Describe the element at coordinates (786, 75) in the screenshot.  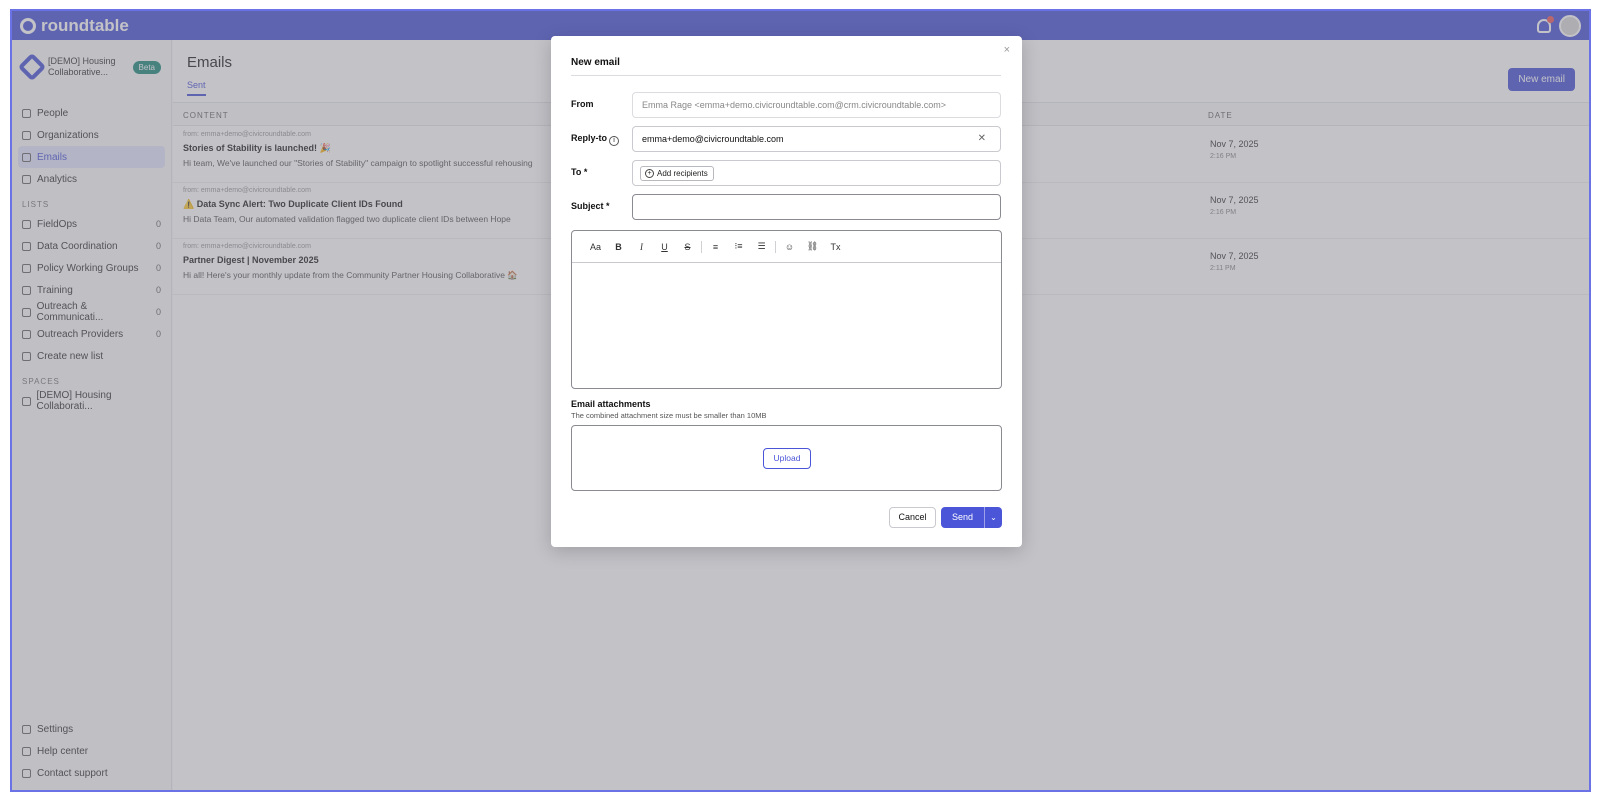
I see `divider` at that location.